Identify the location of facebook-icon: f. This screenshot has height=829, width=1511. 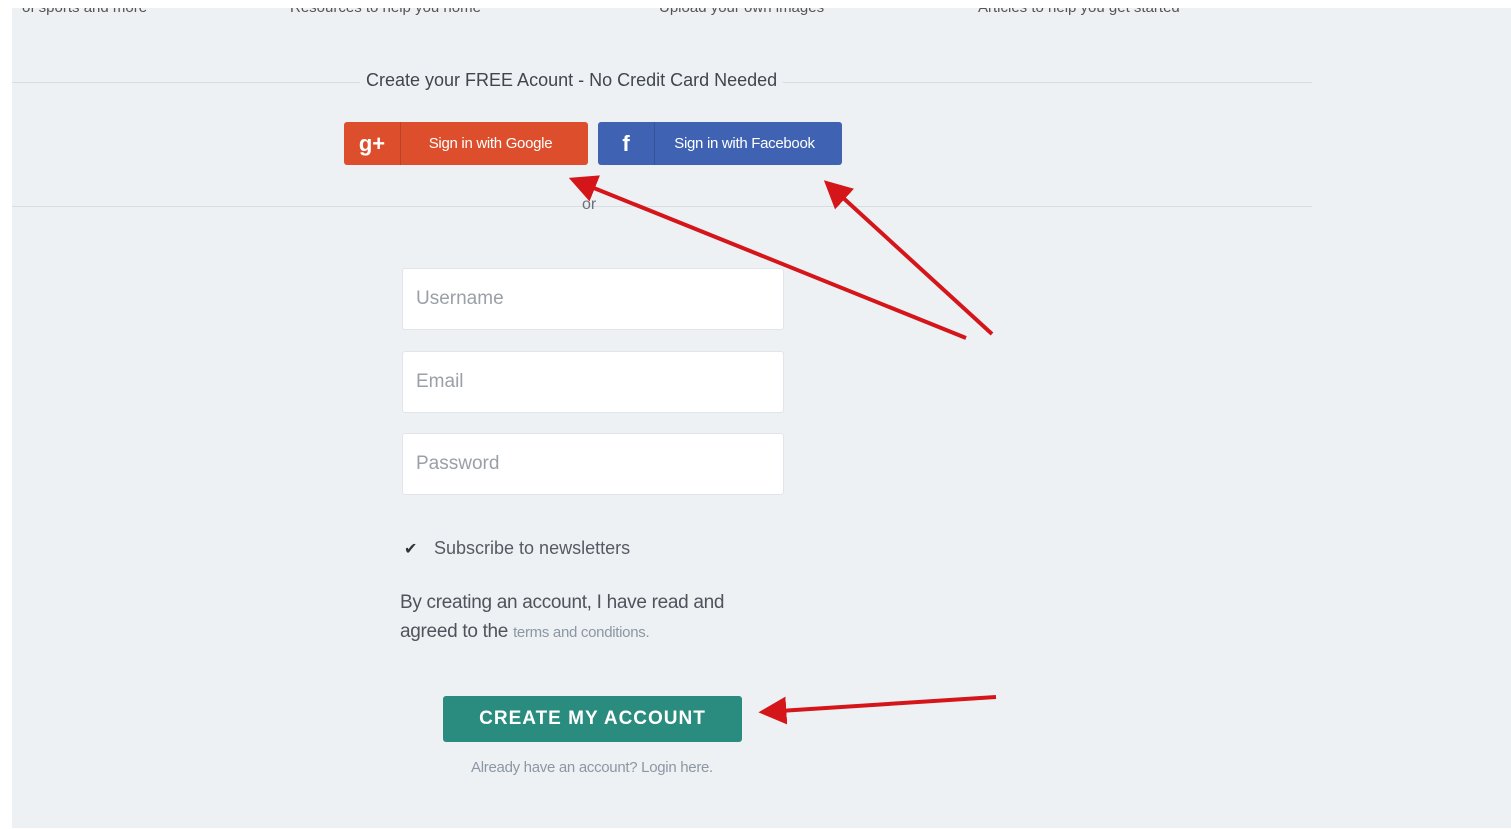
(626, 143).